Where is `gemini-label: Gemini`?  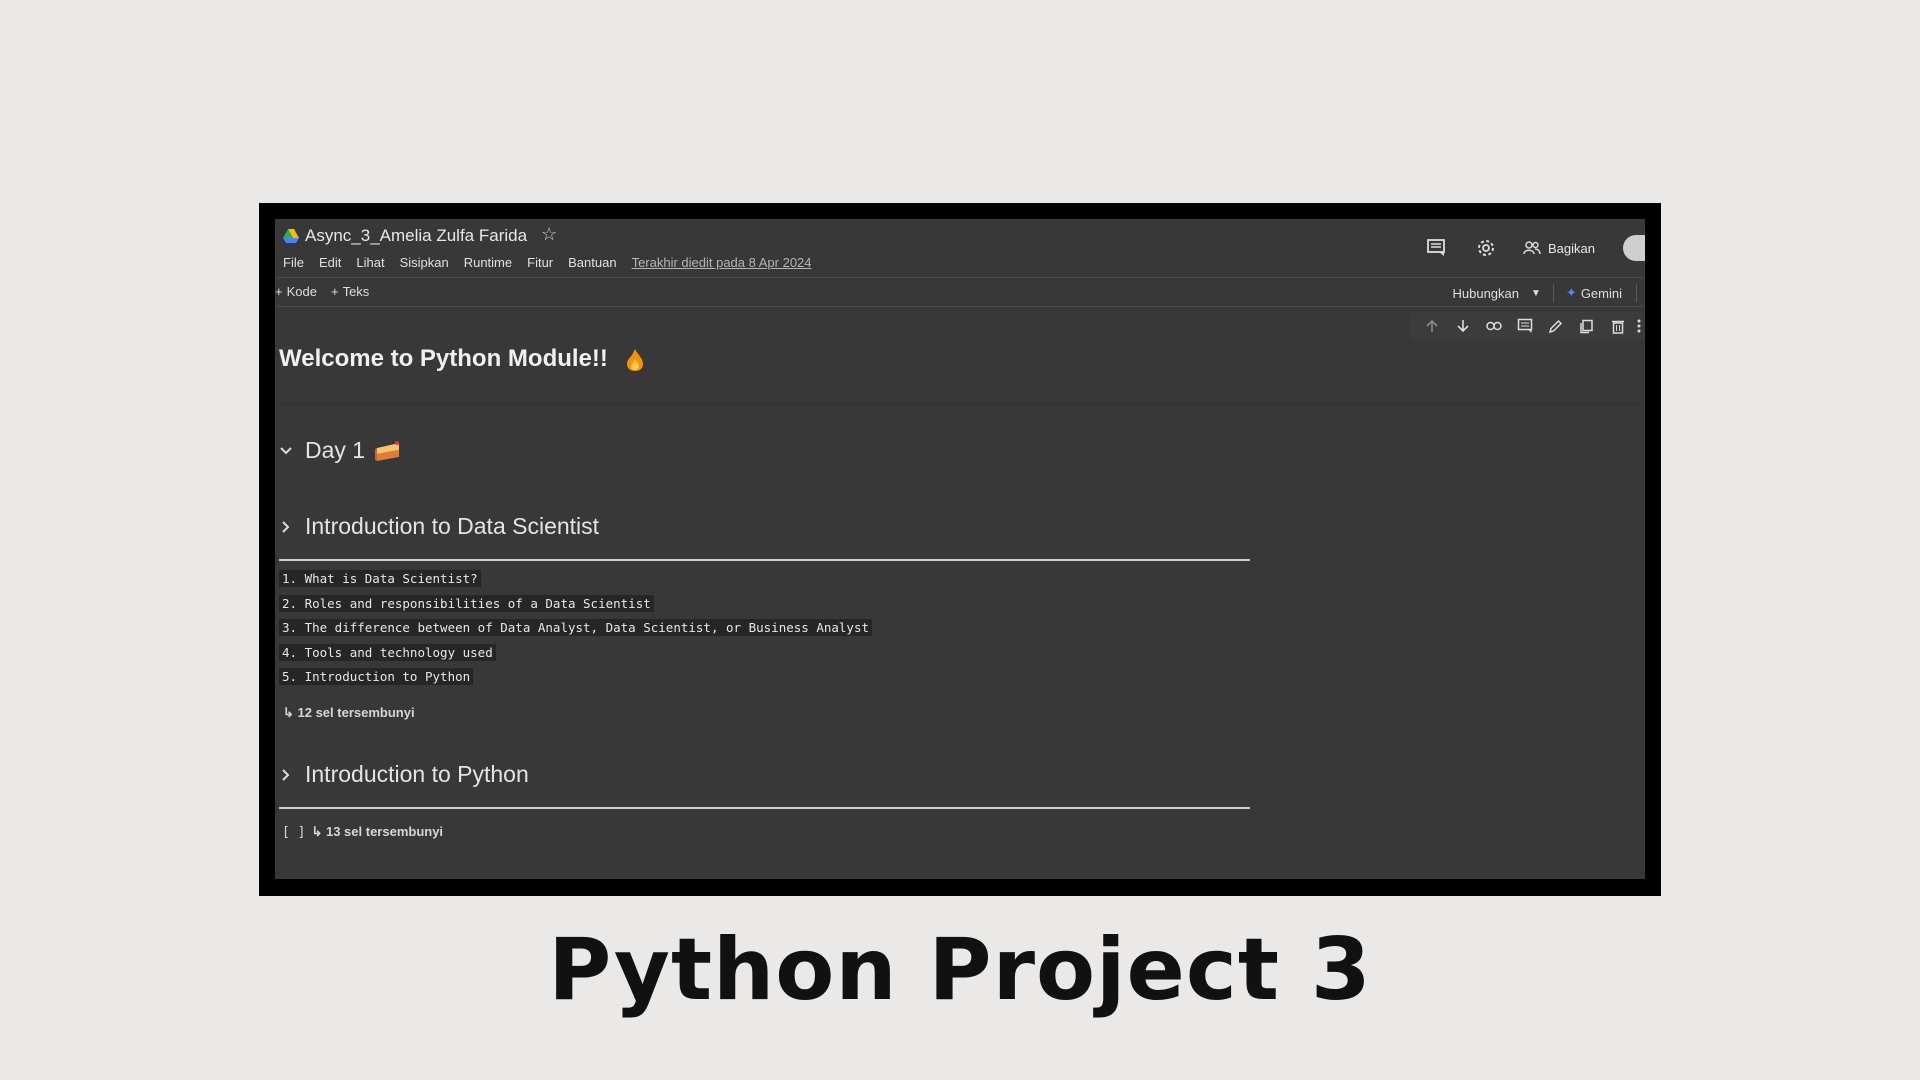
gemini-label: Gemini is located at coordinates (1601, 293).